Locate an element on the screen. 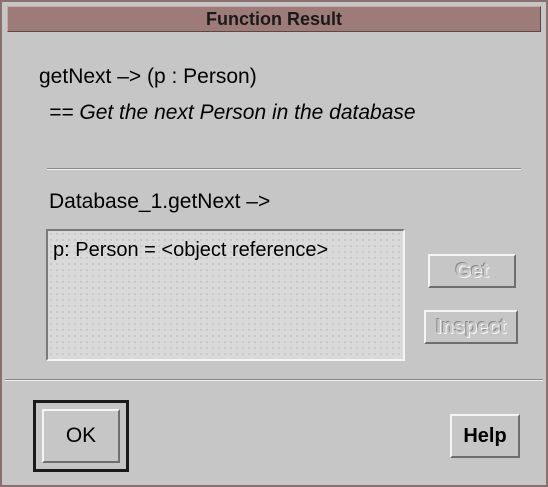 Image resolution: width=548 pixels, height=487 pixels. function-description: == Get the next Person in the database is located at coordinates (232, 112).